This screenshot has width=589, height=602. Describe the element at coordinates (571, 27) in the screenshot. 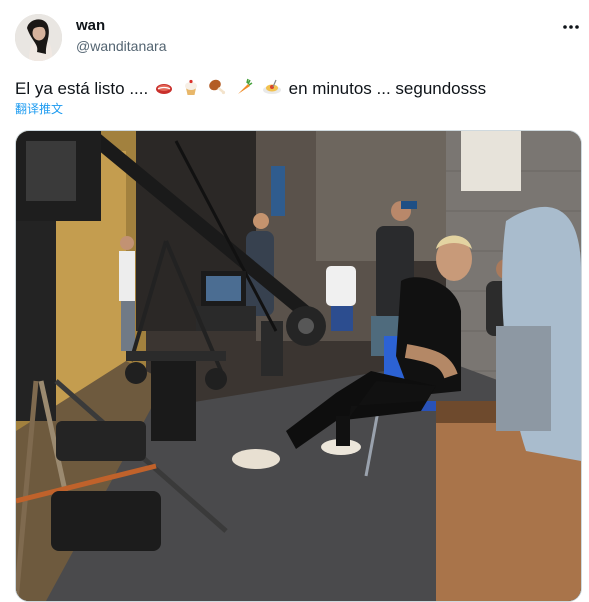

I see `more-options-icon` at that location.